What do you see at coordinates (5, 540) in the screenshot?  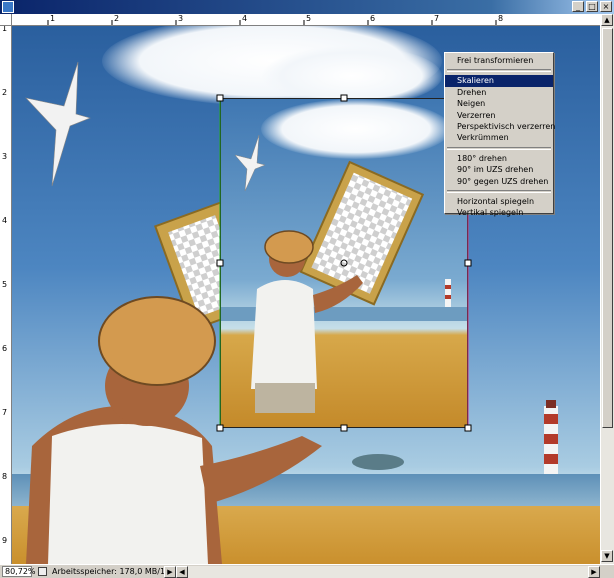 I see `ruler-label: 9` at bounding box center [5, 540].